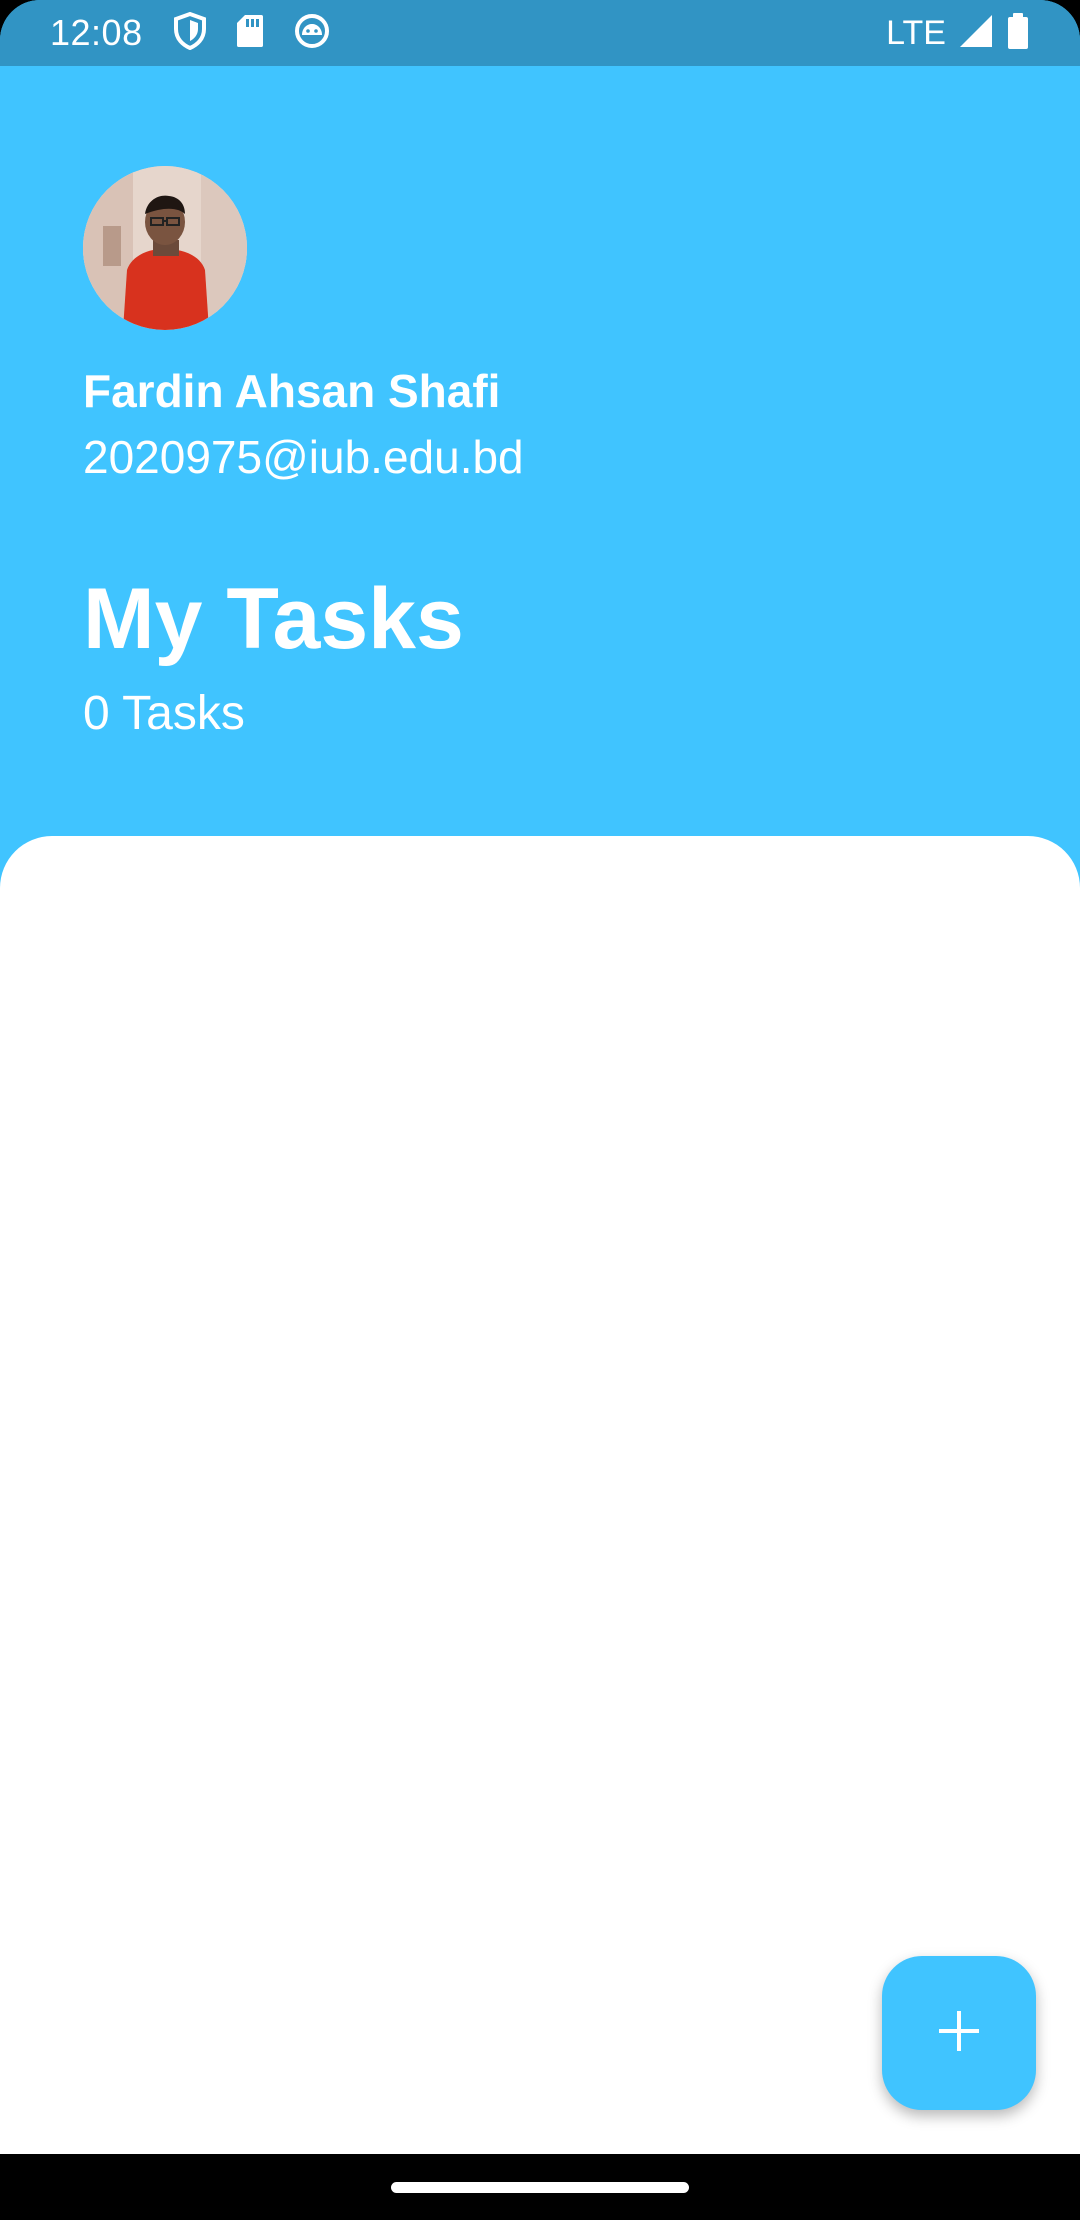 The width and height of the screenshot is (1080, 2220). I want to click on avatar-photo, so click(165, 248).